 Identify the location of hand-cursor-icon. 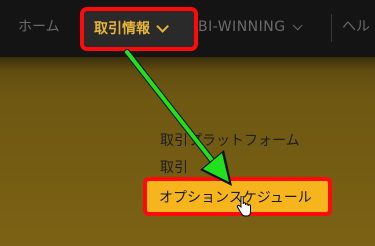
(243, 206).